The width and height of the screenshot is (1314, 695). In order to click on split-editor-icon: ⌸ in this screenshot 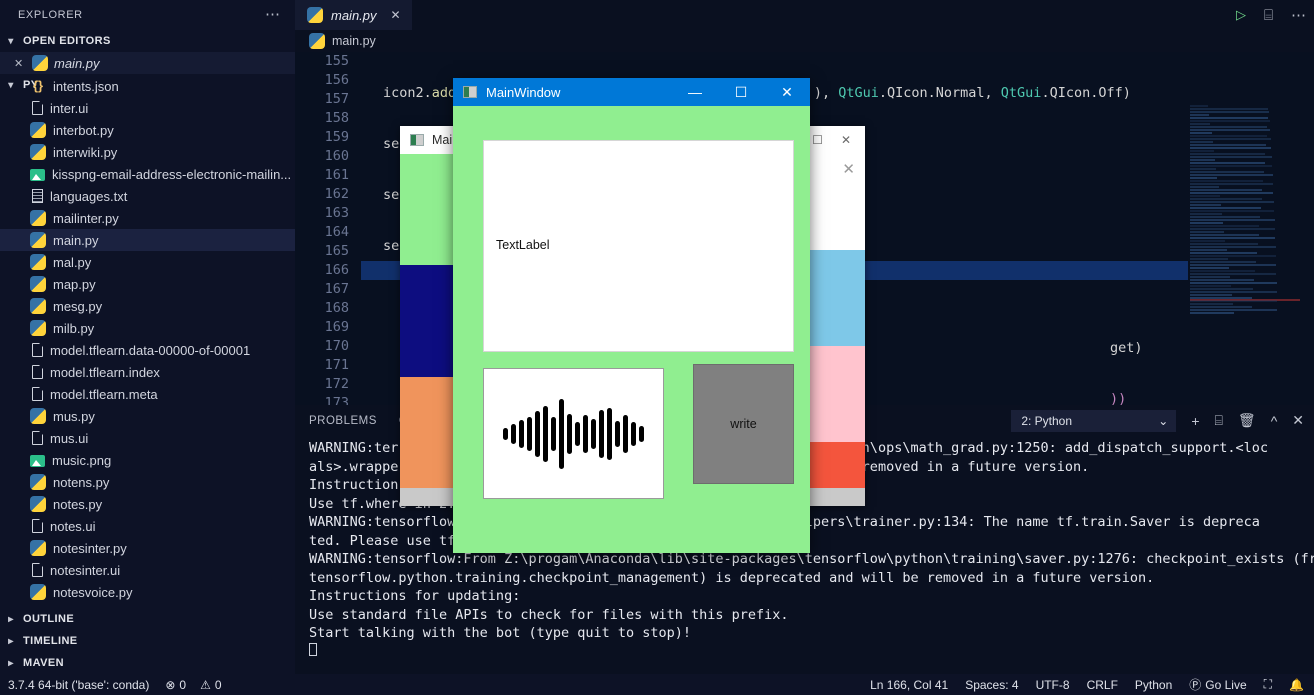, I will do `click(1268, 15)`.